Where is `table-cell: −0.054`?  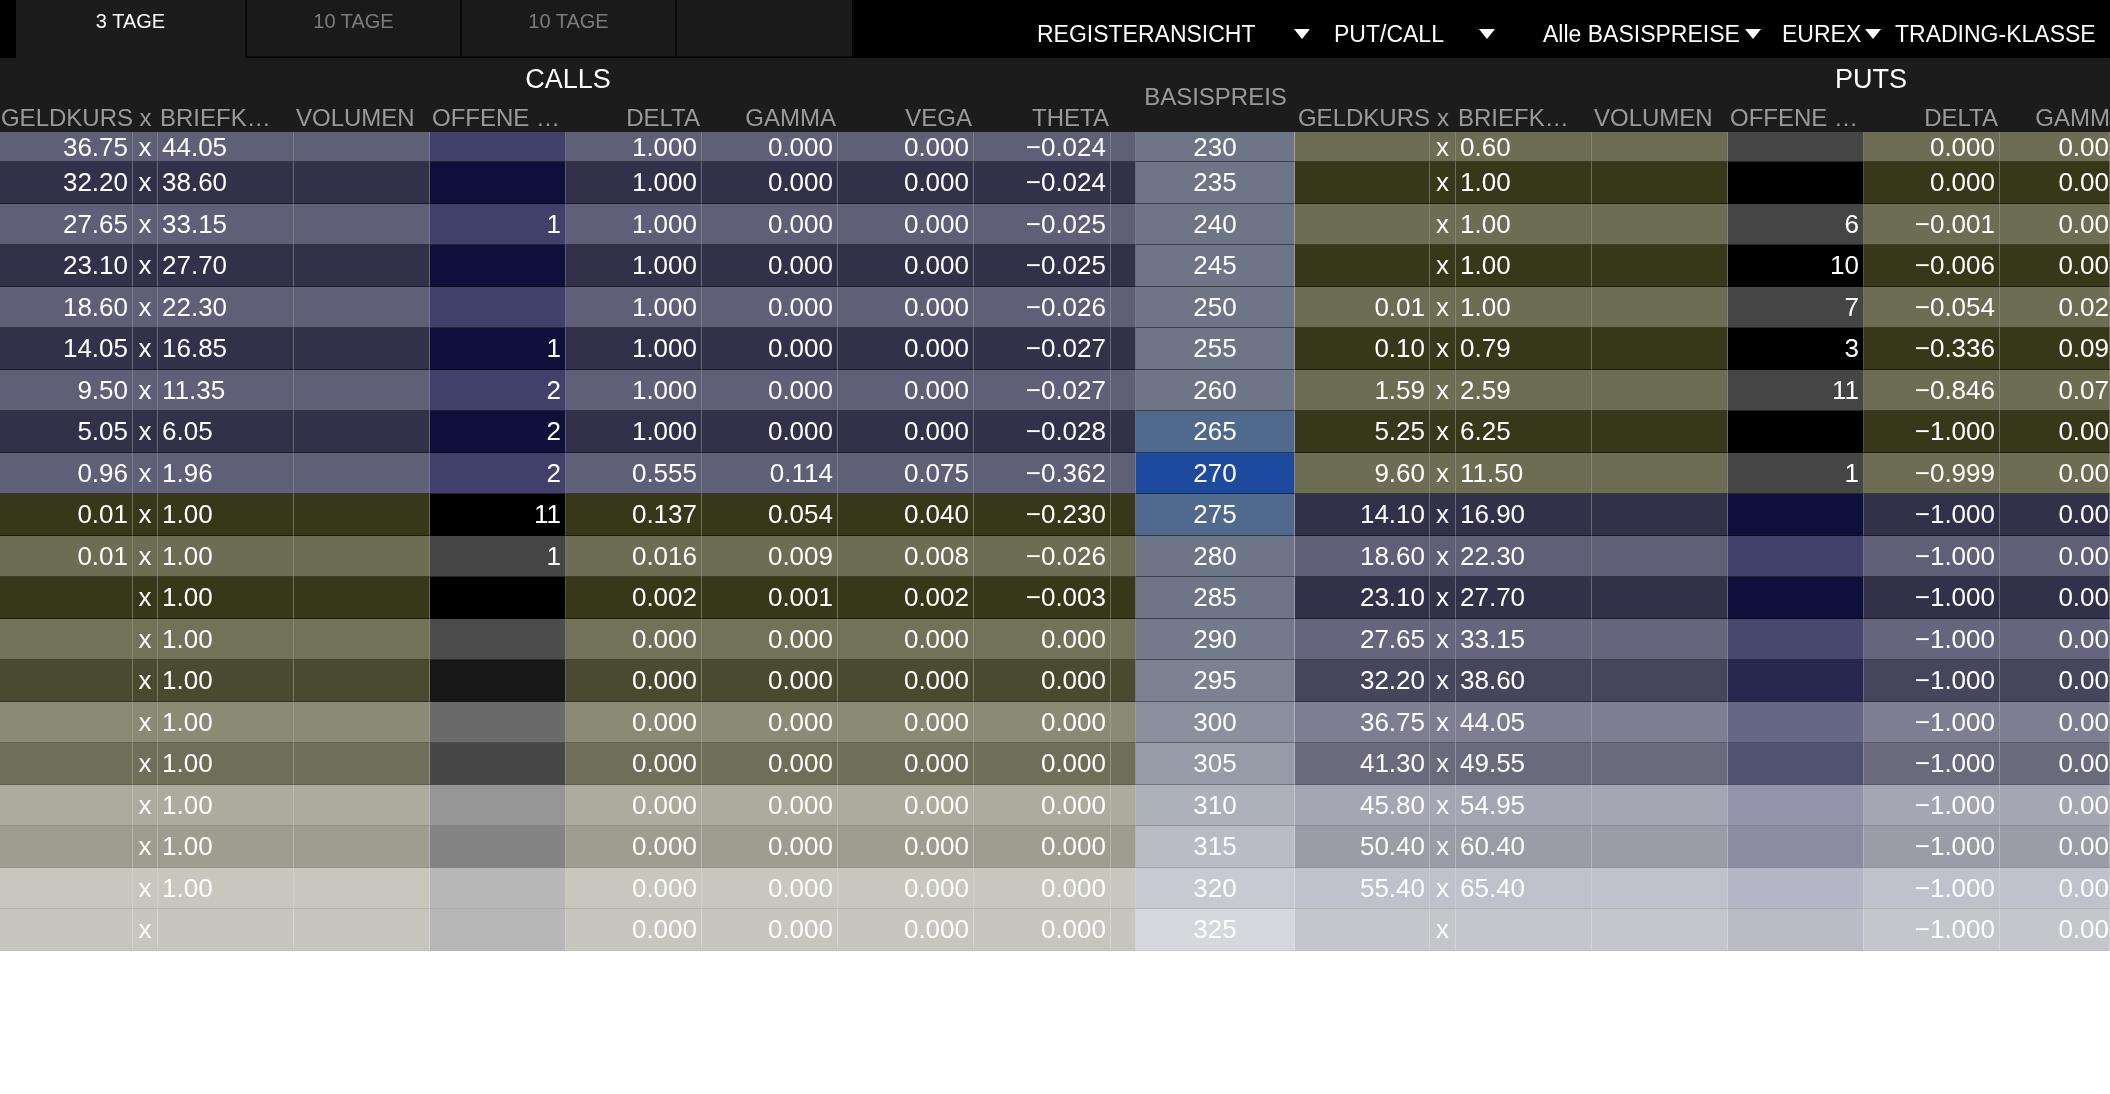 table-cell: −0.054 is located at coordinates (1932, 307).